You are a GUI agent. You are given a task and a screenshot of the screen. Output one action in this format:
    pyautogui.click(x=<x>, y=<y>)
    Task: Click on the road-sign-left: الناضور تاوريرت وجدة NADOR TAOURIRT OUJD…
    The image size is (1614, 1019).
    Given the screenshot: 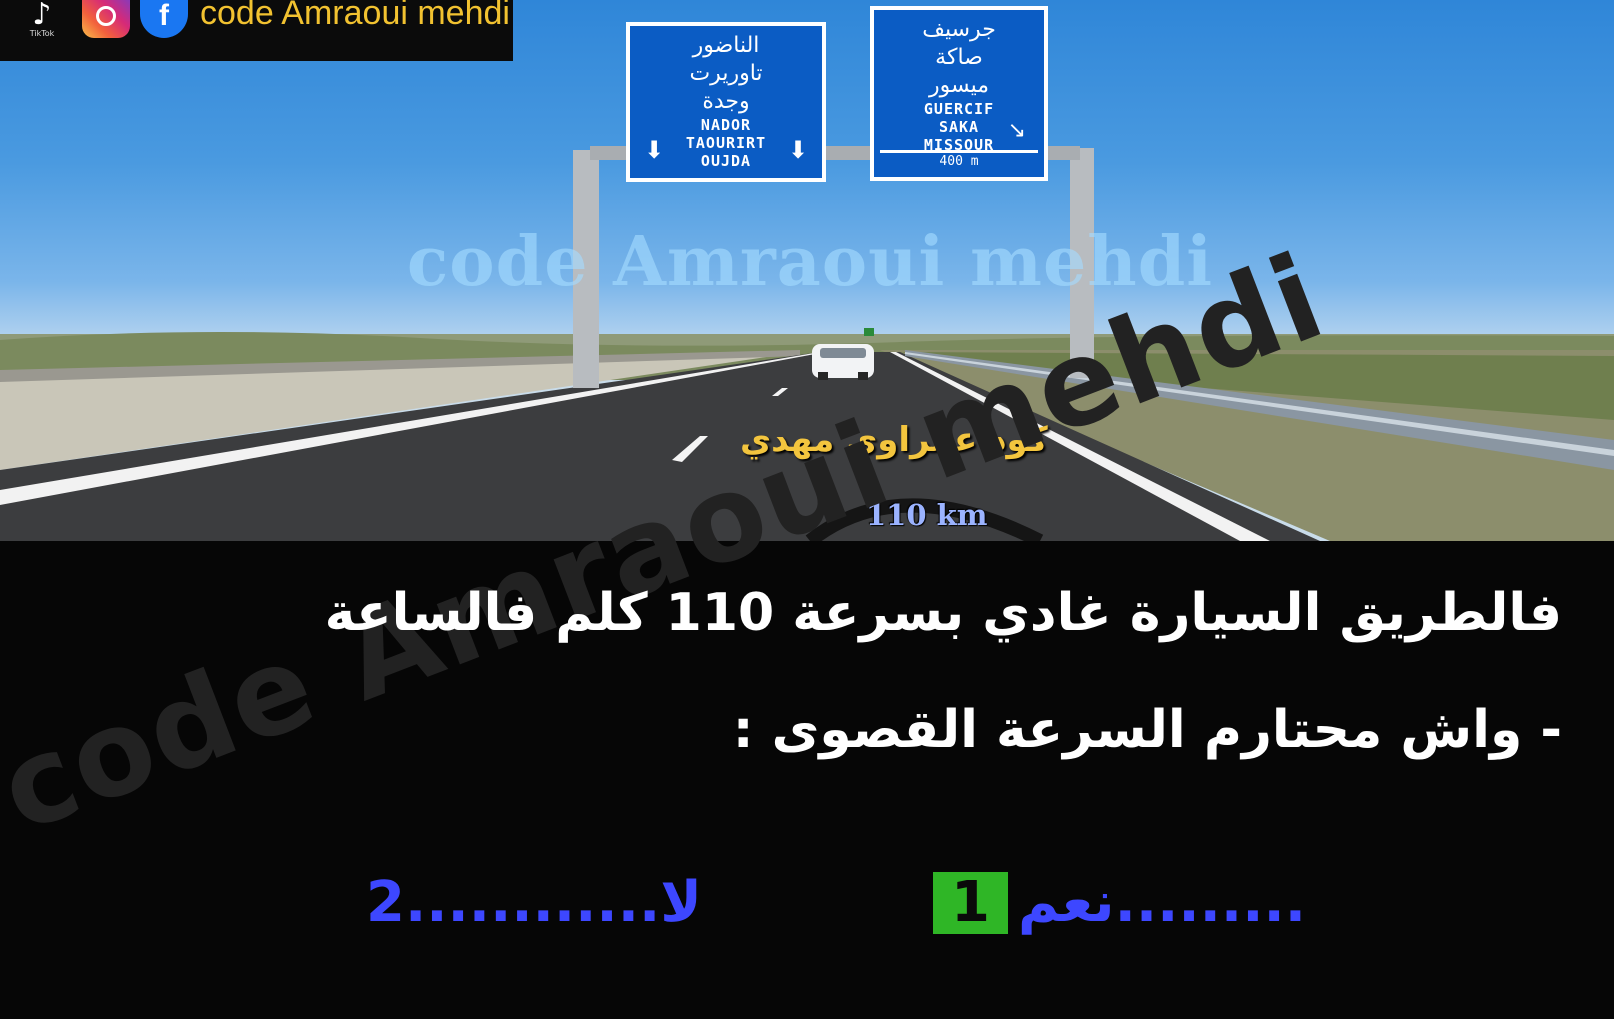 What is the action you would take?
    pyautogui.click(x=726, y=102)
    